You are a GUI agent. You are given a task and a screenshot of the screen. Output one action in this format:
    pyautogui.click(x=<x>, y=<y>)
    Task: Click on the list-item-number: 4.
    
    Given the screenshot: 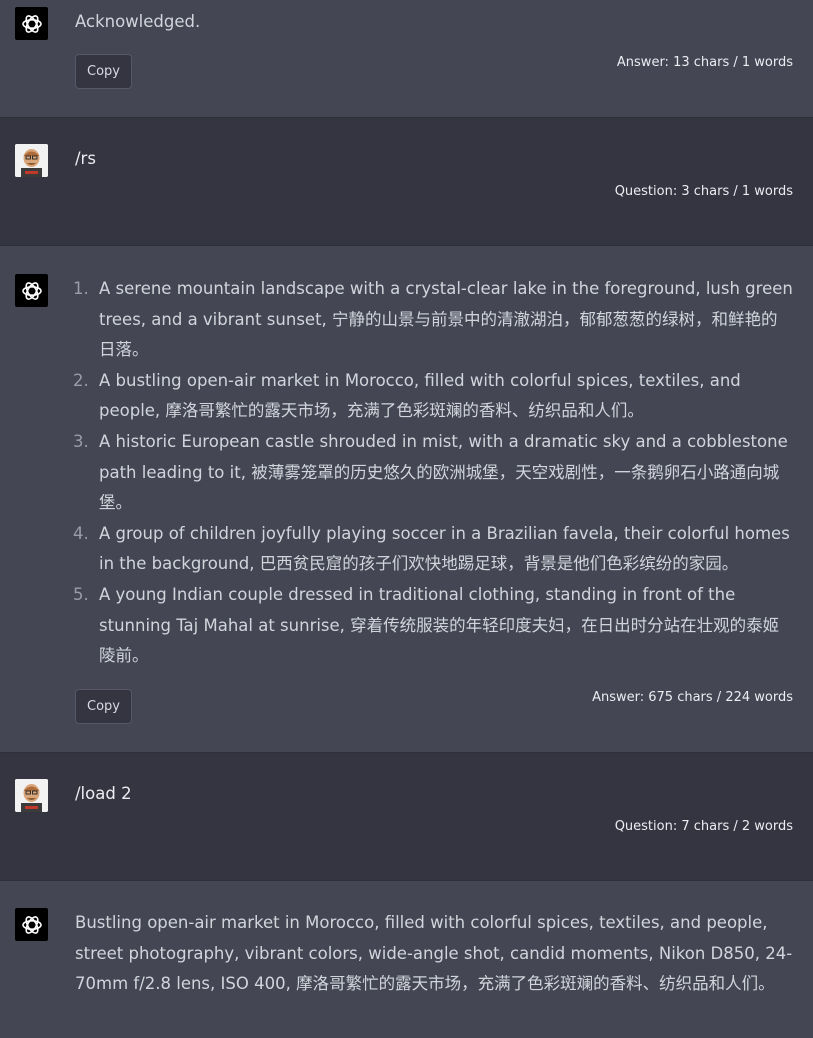 What is the action you would take?
    pyautogui.click(x=81, y=533)
    